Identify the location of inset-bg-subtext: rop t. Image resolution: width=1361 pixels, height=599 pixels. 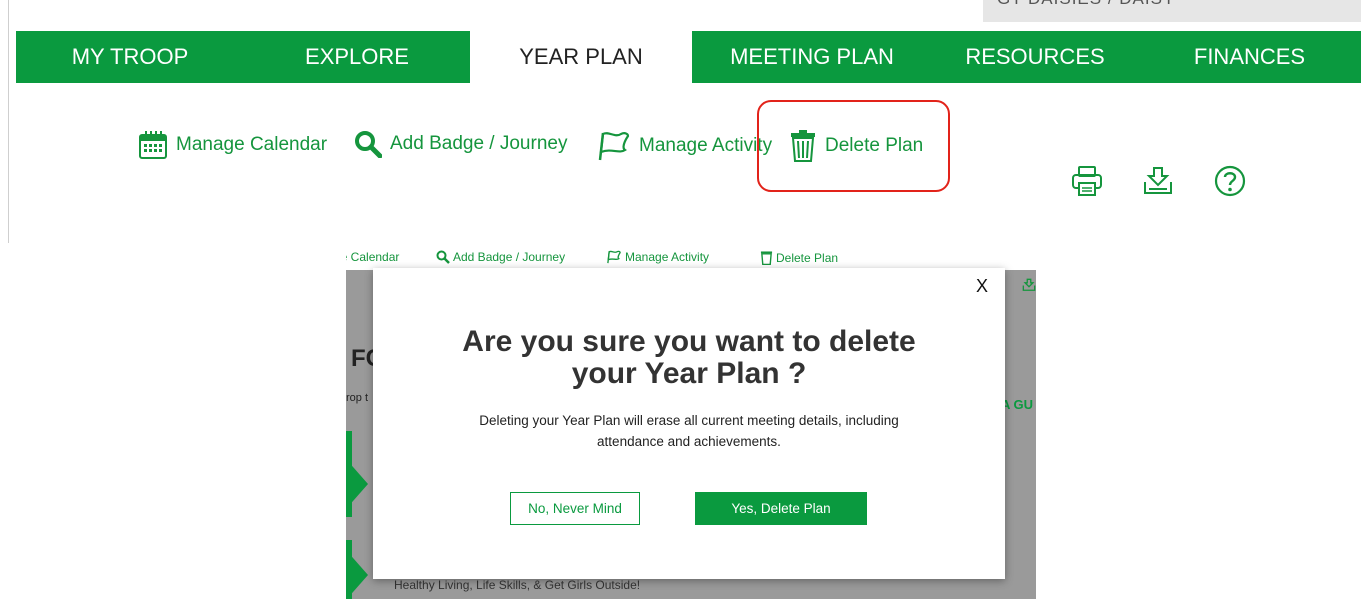
(357, 398).